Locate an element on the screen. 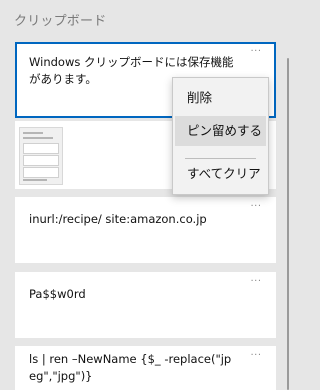  menu-item-clear-all: すべてクリア is located at coordinates (220, 174).